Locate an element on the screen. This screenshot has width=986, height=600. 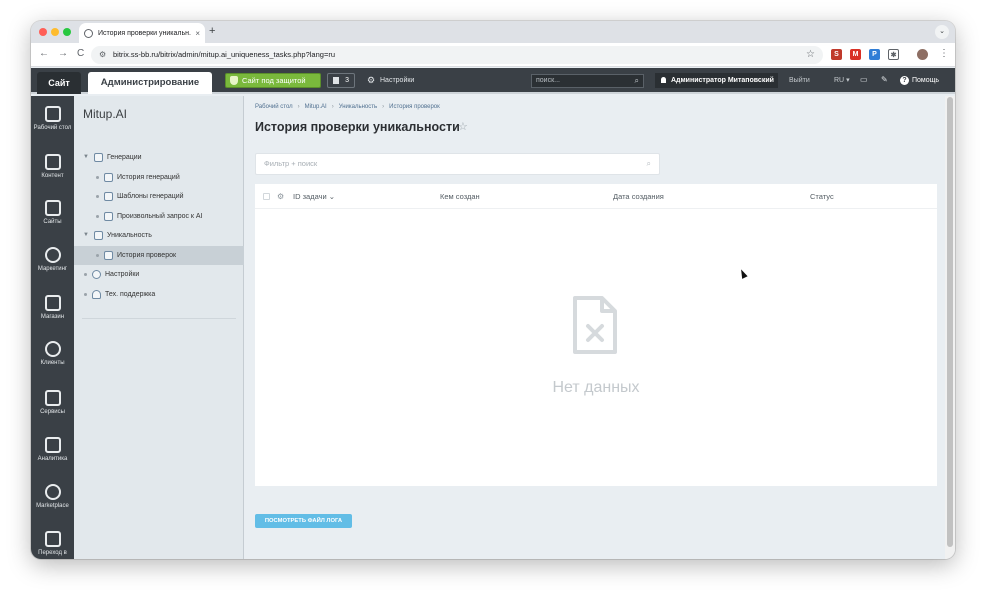
page-scrollbar is located at coordinates (950, 327).